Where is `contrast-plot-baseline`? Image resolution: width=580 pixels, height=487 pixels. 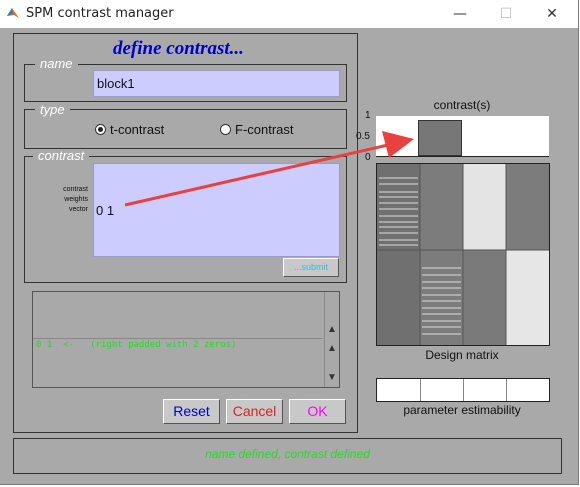 contrast-plot-baseline is located at coordinates (462, 156).